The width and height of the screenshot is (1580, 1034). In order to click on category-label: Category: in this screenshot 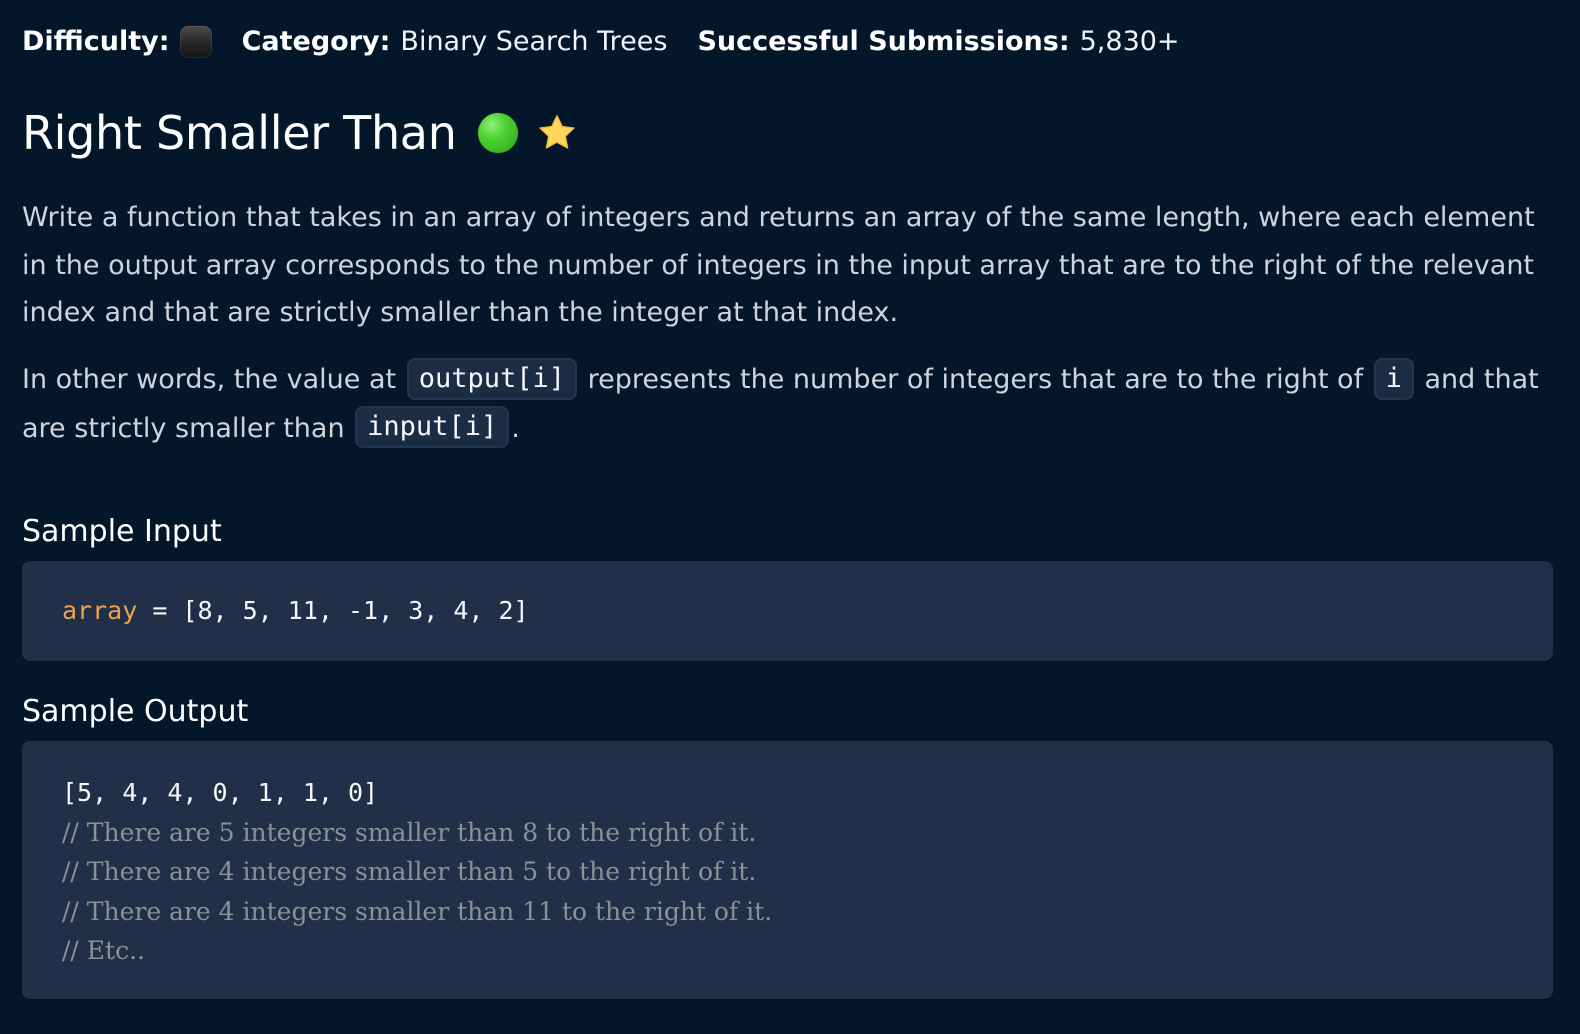, I will do `click(316, 41)`.